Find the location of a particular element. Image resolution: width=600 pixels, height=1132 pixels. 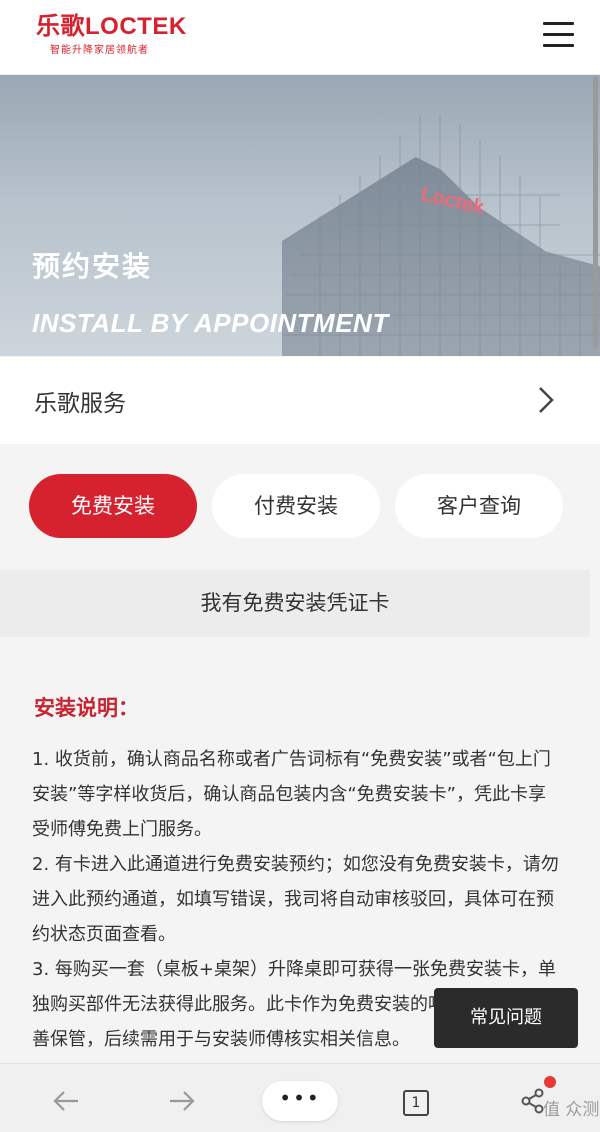

install-tabs: 免费安装 付费安装 客户查询 is located at coordinates (300, 507).